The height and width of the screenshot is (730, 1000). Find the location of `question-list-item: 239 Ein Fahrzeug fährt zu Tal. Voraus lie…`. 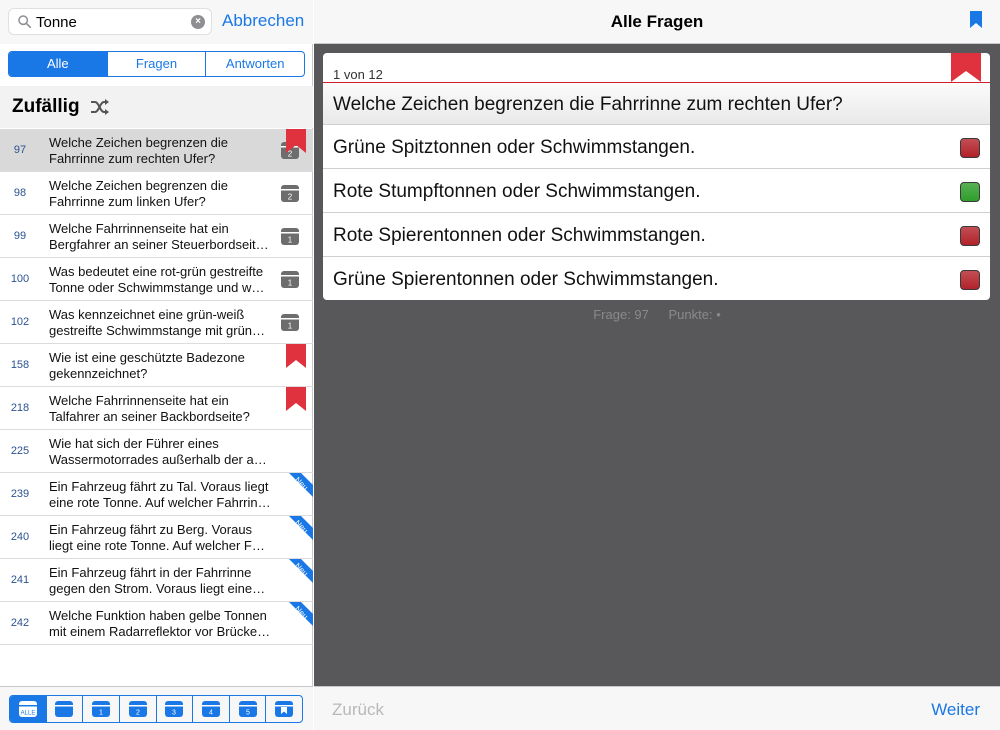

question-list-item: 239 Ein Fahrzeug fährt zu Tal. Voraus lie… is located at coordinates (156, 494).